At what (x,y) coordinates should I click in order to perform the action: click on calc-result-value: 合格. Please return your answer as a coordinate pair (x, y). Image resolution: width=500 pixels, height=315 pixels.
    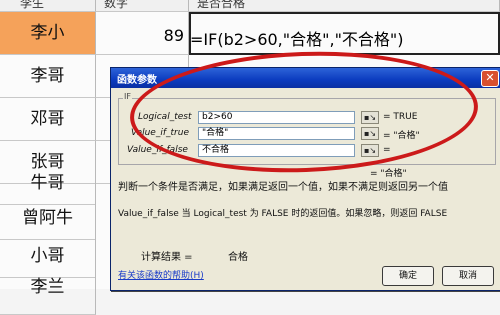
    Looking at the image, I should click on (238, 257).